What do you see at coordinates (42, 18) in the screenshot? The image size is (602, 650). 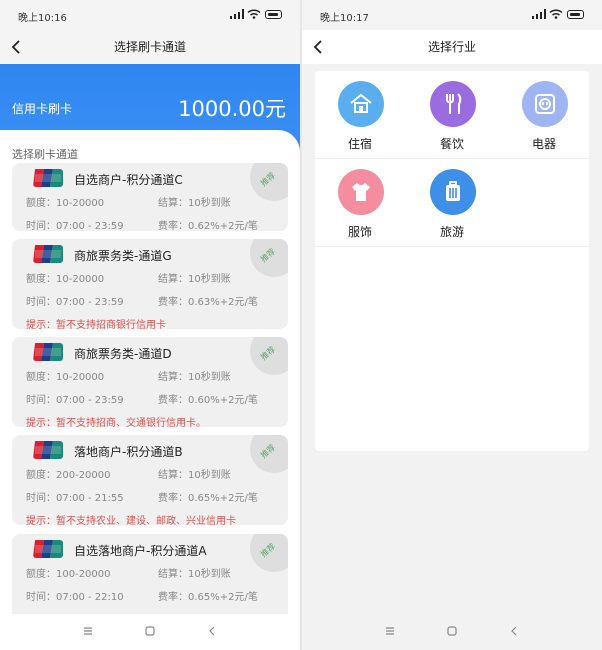 I see `status-time: 晚上10:16` at bounding box center [42, 18].